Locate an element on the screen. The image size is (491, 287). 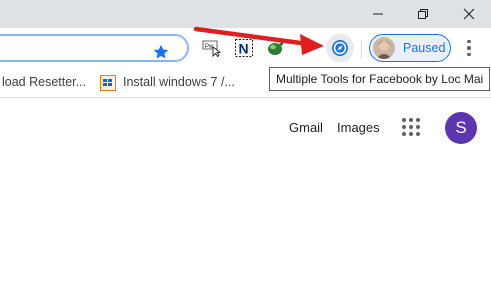
profile-button: Paused is located at coordinates (410, 48).